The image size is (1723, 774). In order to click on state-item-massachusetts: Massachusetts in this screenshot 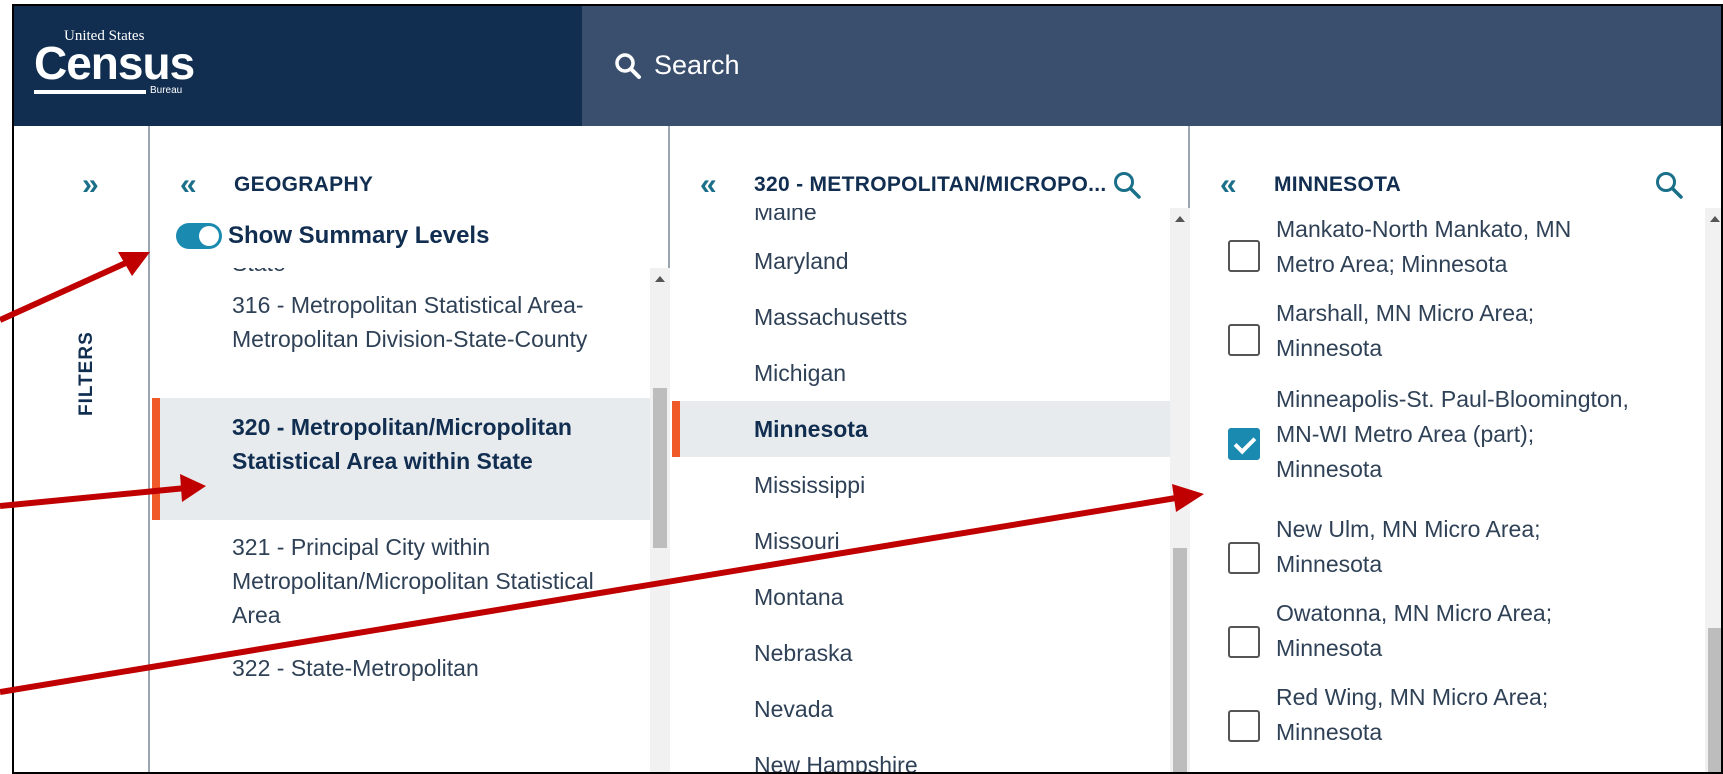, I will do `click(921, 317)`.